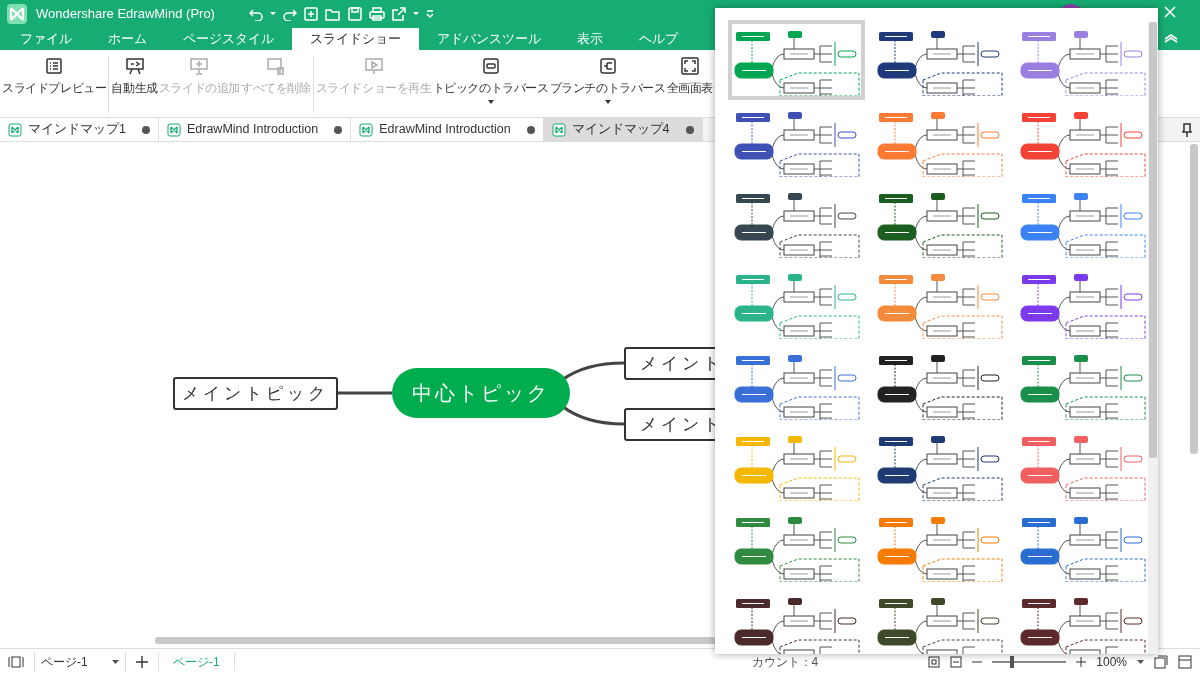 The width and height of the screenshot is (1200, 675). I want to click on play-slide-icon, so click(373, 66).